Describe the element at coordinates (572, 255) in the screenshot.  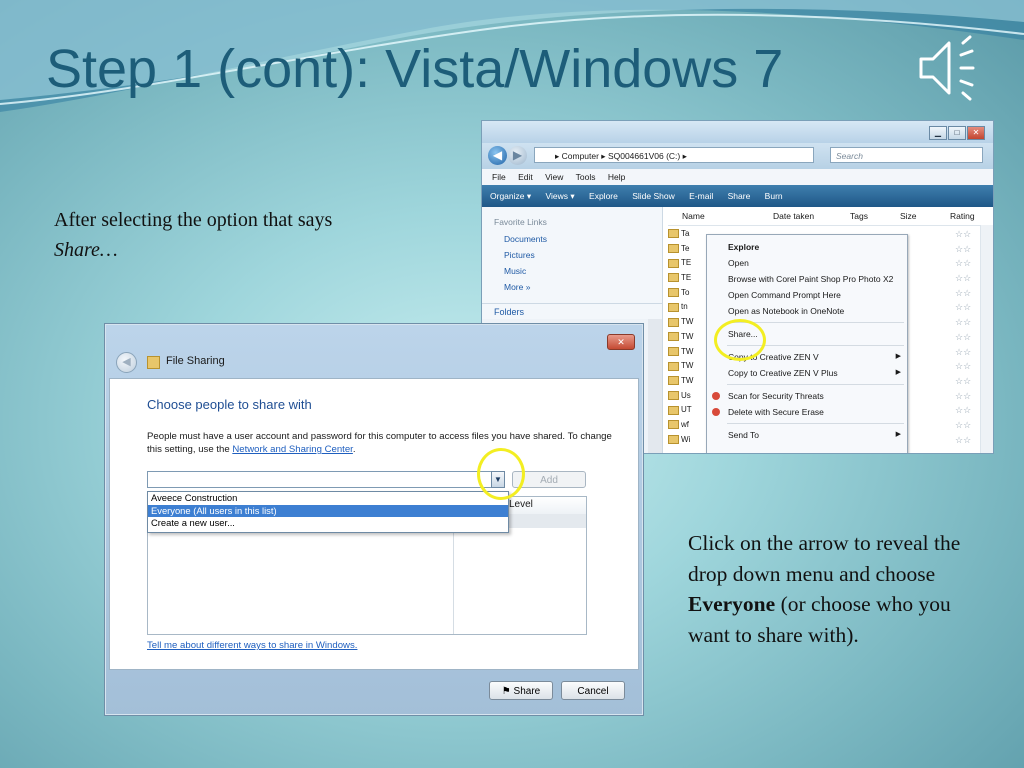
I see `link-pictures: Pictures` at that location.